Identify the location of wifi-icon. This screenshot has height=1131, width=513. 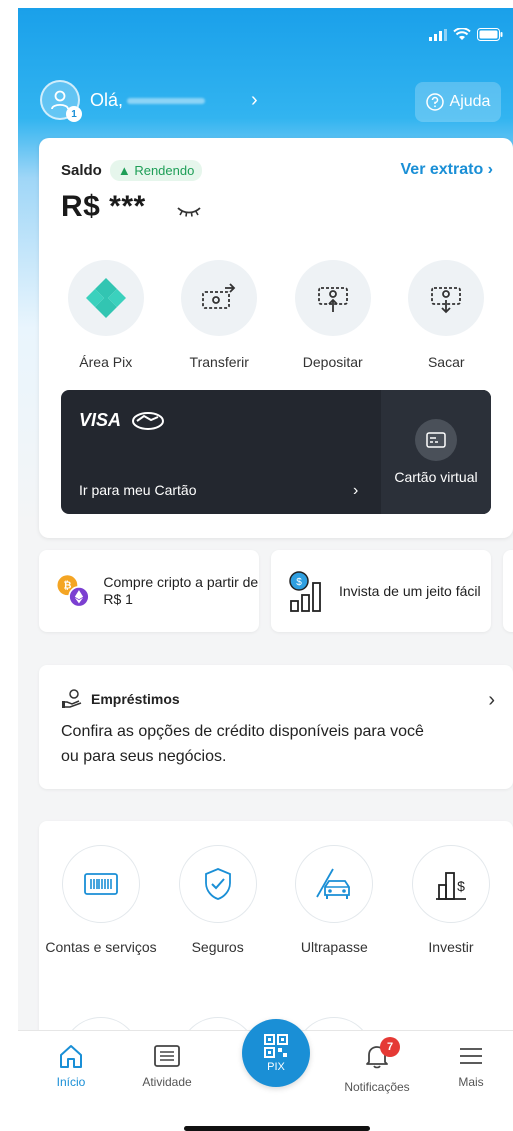
(462, 34).